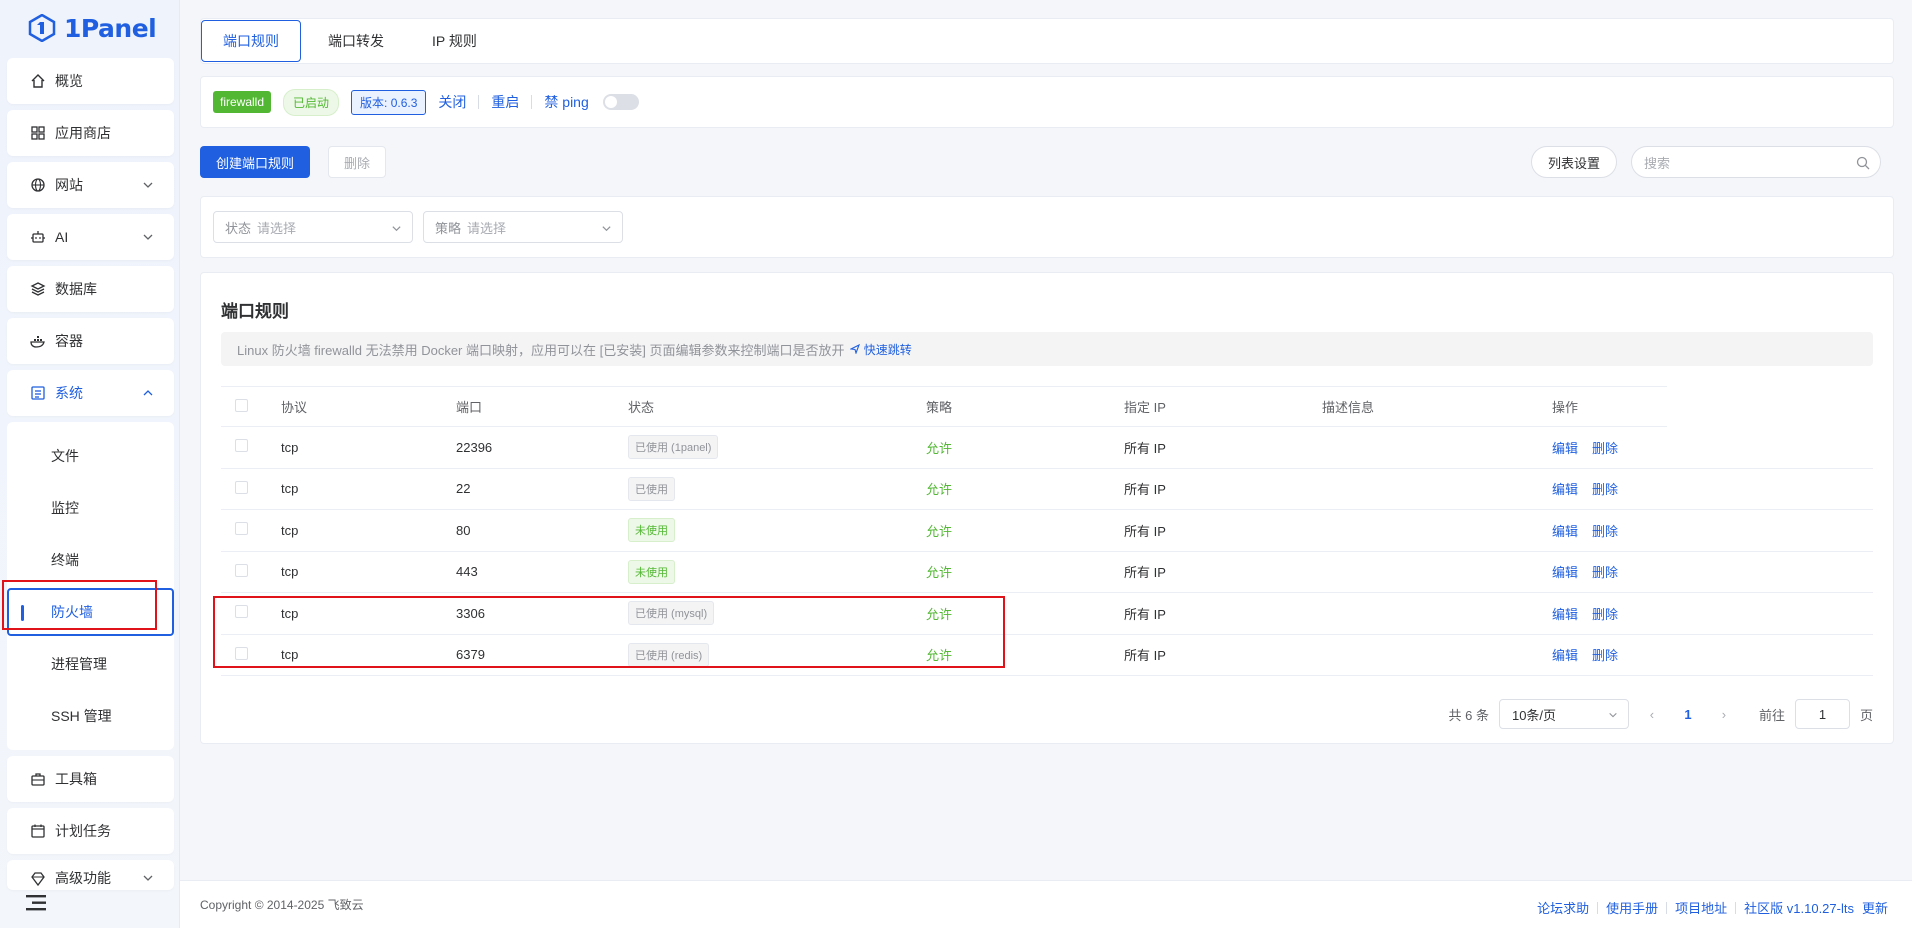 The width and height of the screenshot is (1912, 928). I want to click on disable-ping-toggle, so click(620, 102).